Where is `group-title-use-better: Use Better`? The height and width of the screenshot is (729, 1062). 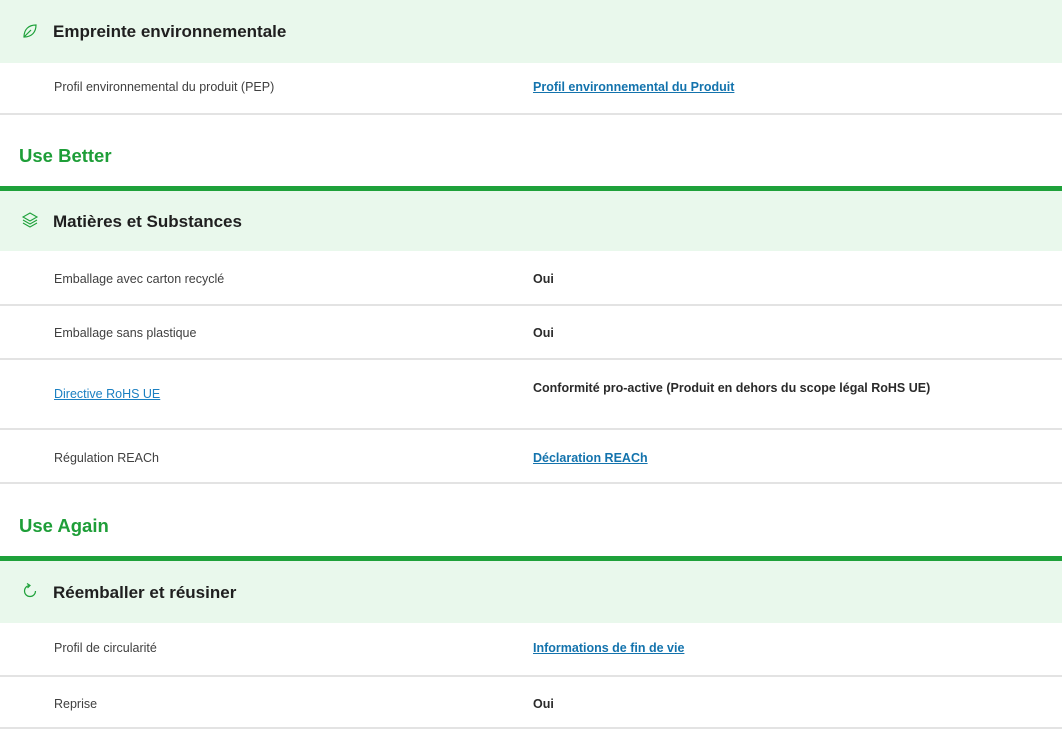 group-title-use-better: Use Better is located at coordinates (65, 155).